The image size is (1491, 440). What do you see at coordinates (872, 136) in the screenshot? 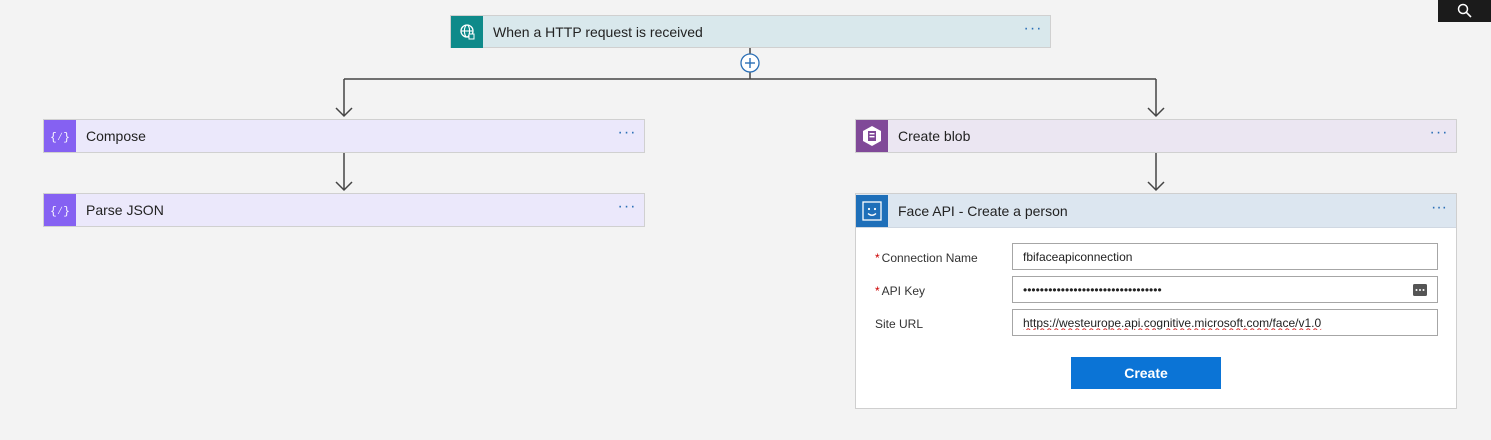
I see `blob-storage-icon` at bounding box center [872, 136].